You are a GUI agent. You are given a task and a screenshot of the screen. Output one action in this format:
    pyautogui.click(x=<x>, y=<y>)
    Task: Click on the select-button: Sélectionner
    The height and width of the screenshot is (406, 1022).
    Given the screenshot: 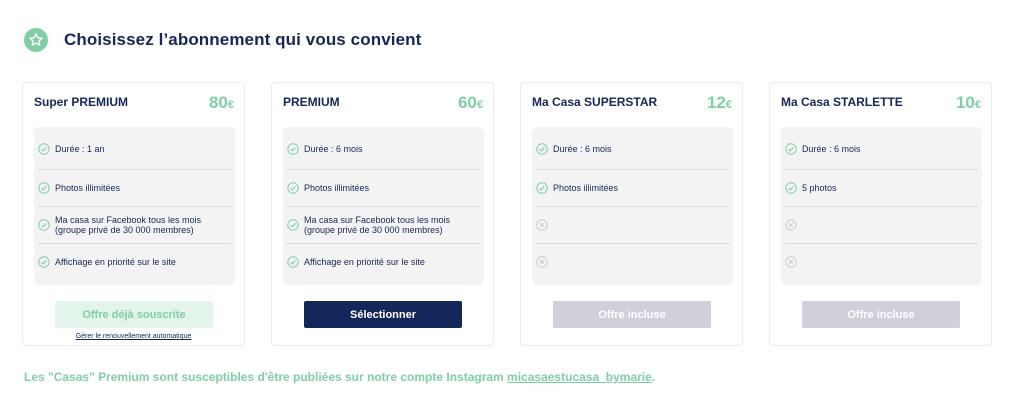 What is the action you would take?
    pyautogui.click(x=383, y=314)
    